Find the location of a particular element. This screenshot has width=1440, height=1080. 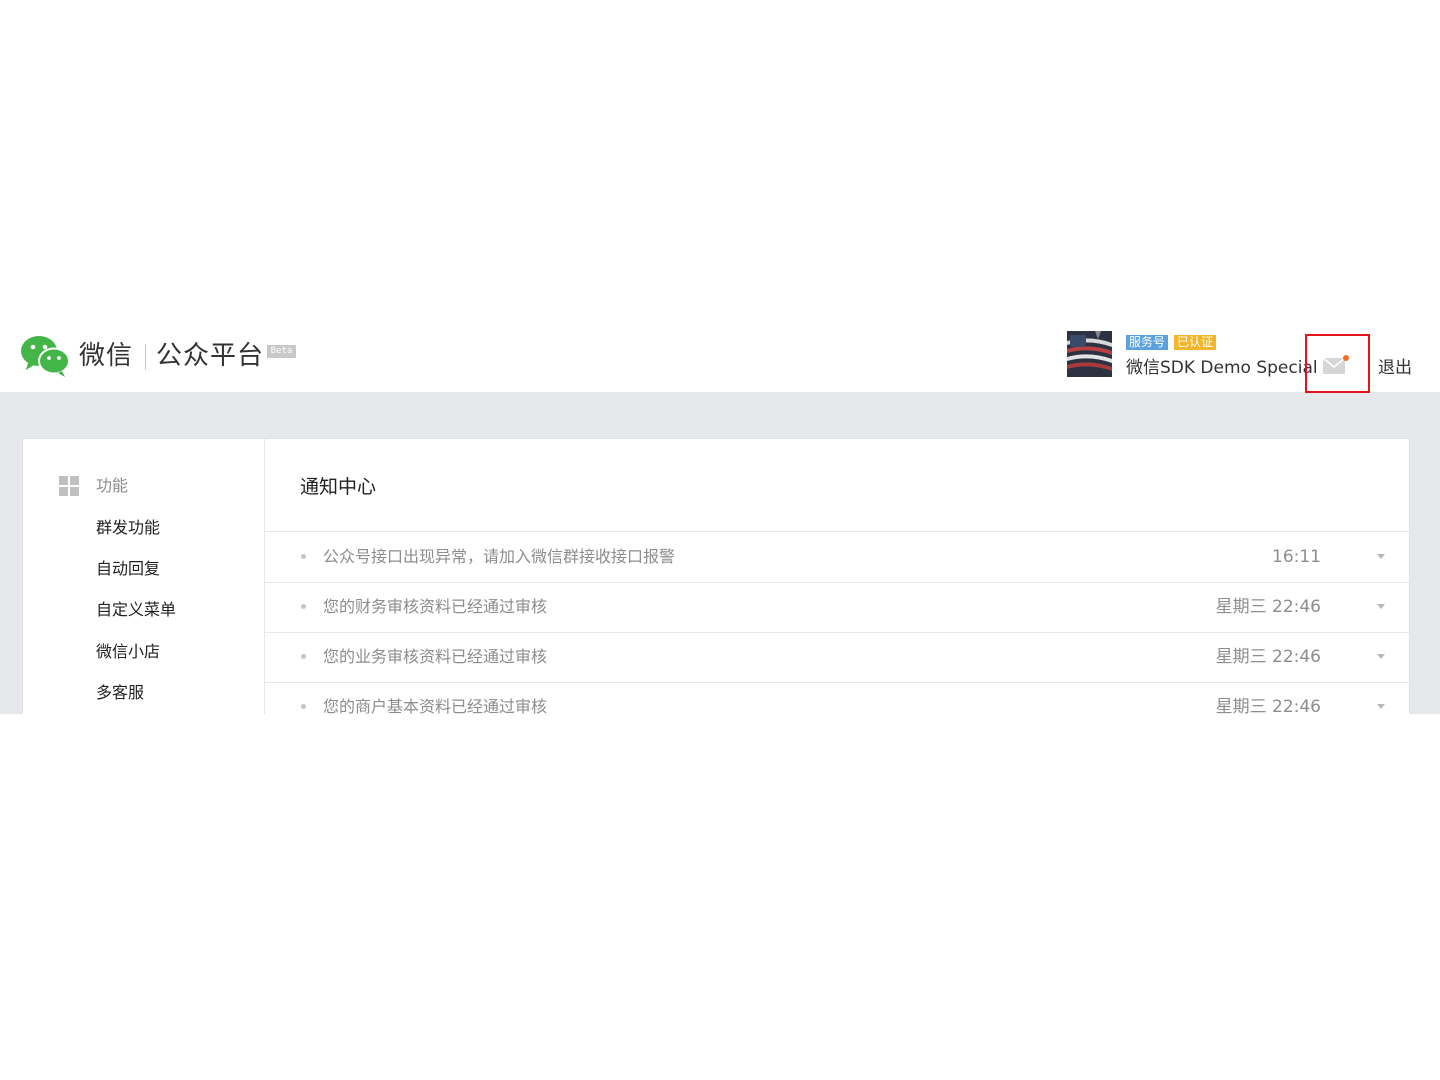

brand-divider is located at coordinates (145, 357).